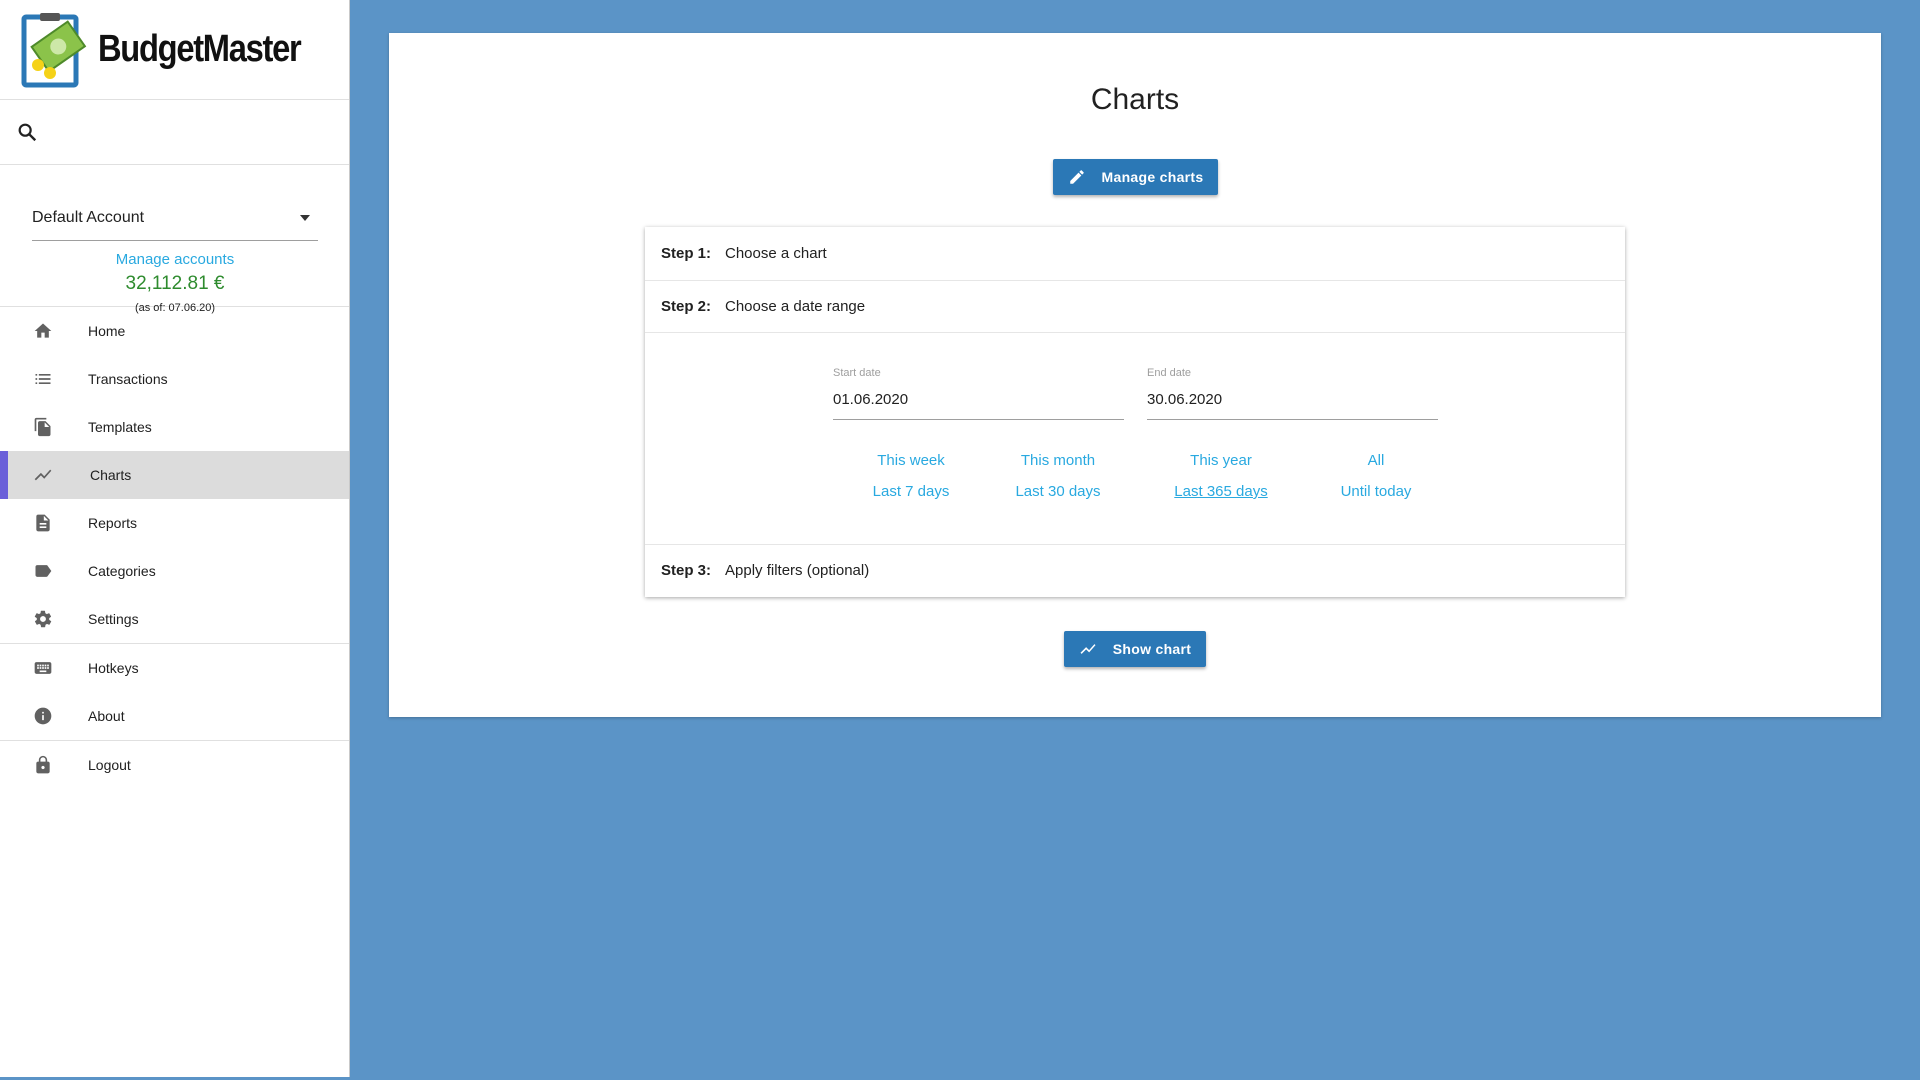  Describe the element at coordinates (113, 523) in the screenshot. I see `sidebar-item-label: Reports` at that location.